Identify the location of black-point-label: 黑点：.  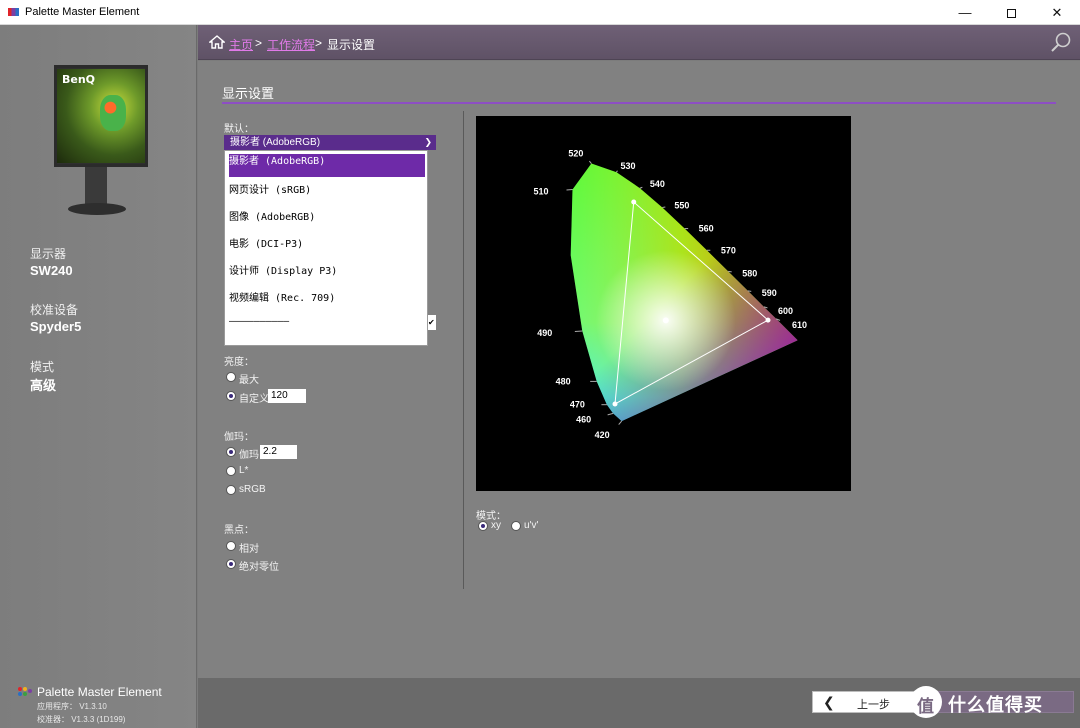
(239, 530).